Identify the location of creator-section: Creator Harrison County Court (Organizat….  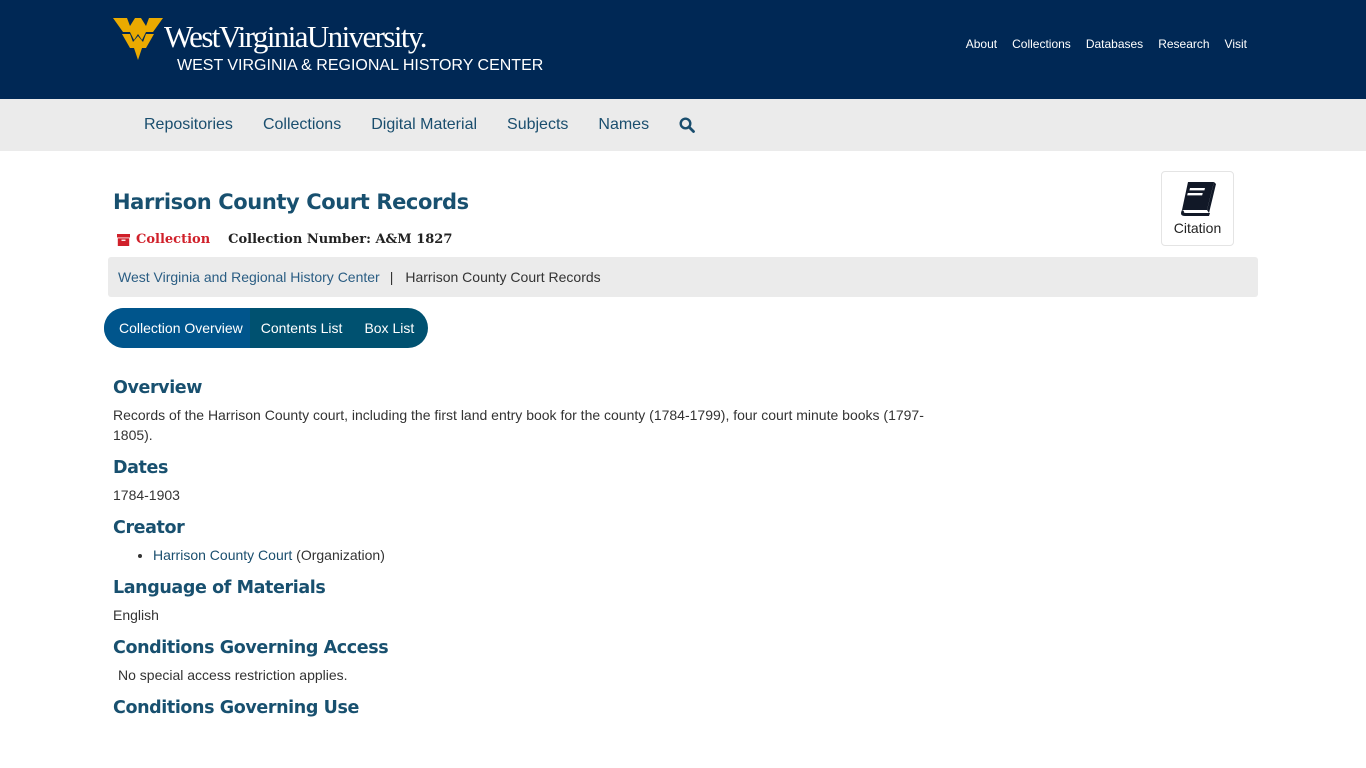
(528, 540).